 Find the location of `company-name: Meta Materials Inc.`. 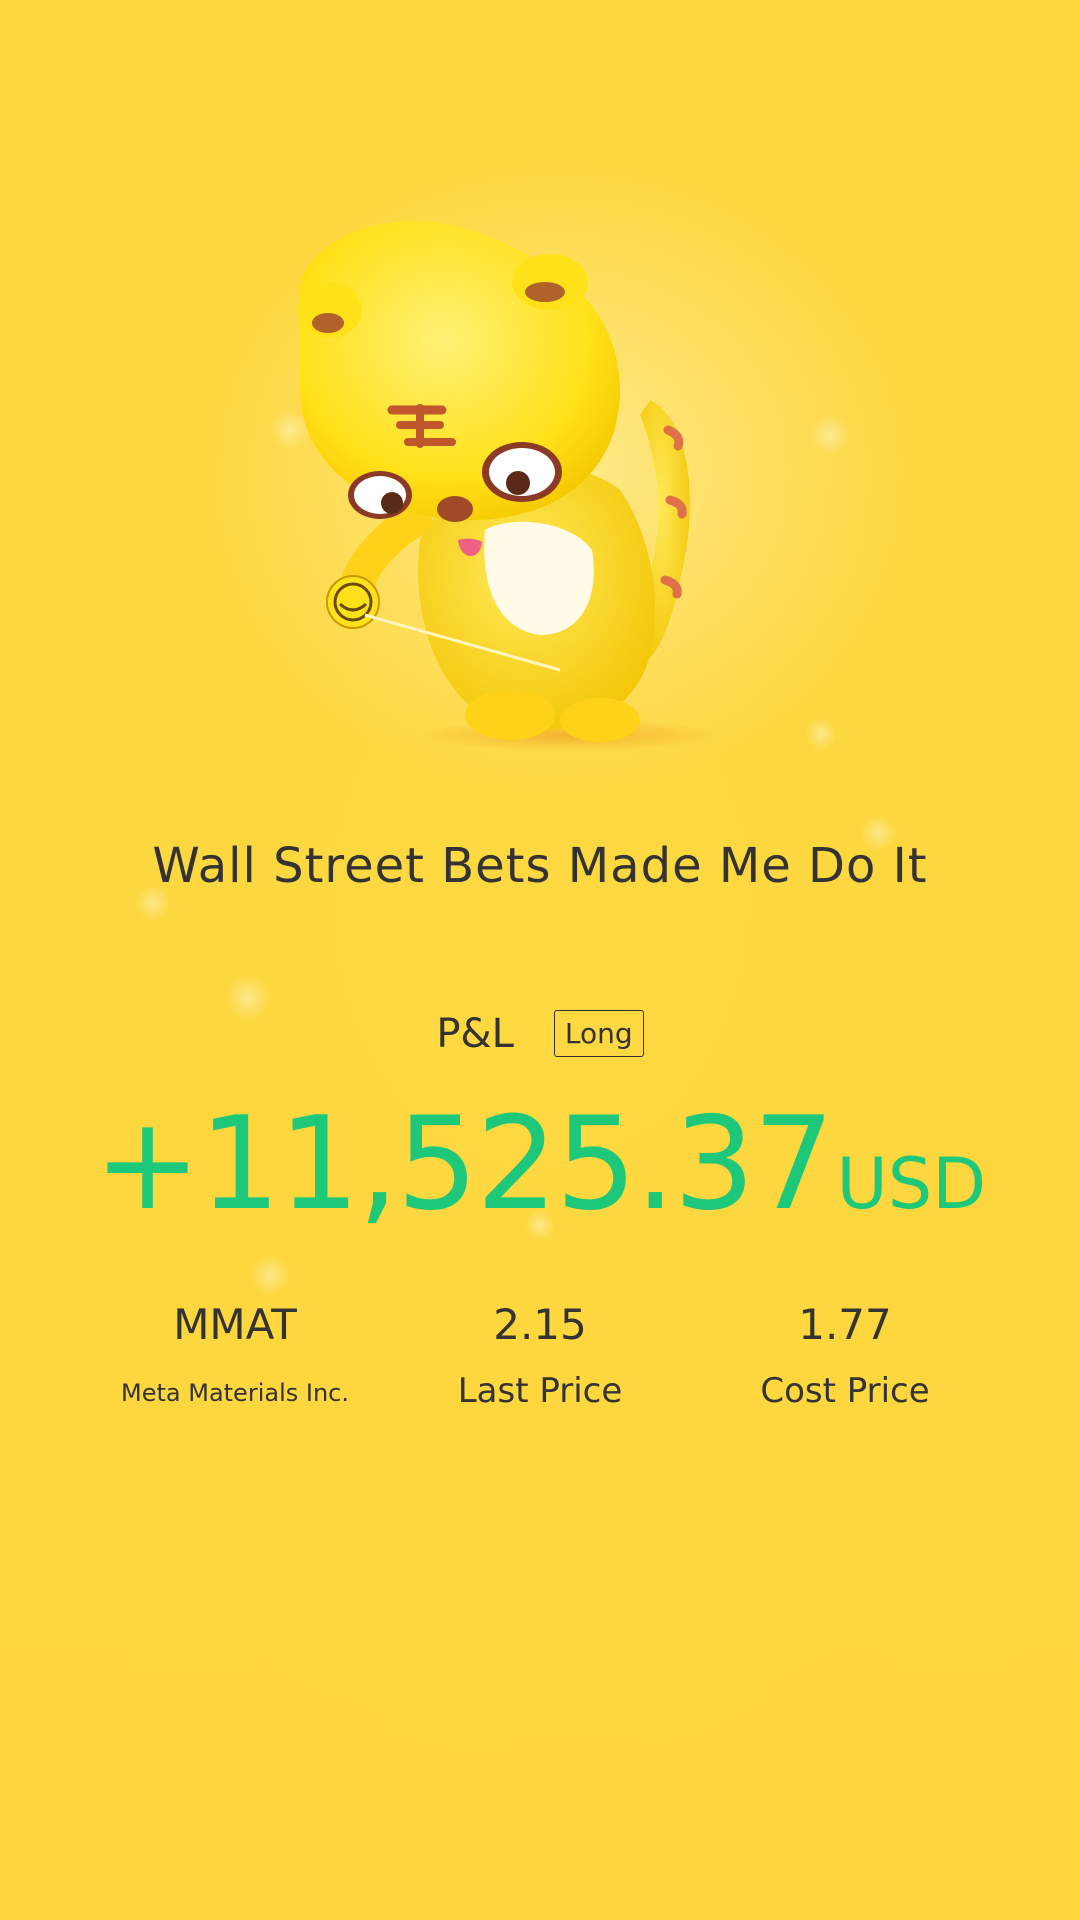

company-name: Meta Materials Inc. is located at coordinates (235, 1393).